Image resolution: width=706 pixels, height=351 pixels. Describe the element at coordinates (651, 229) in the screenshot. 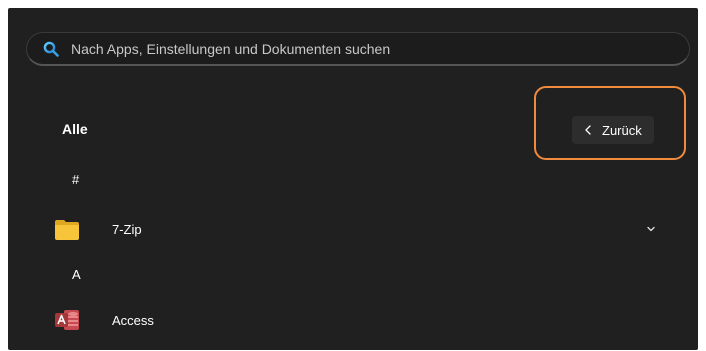

I see `chevron-down-icon` at that location.